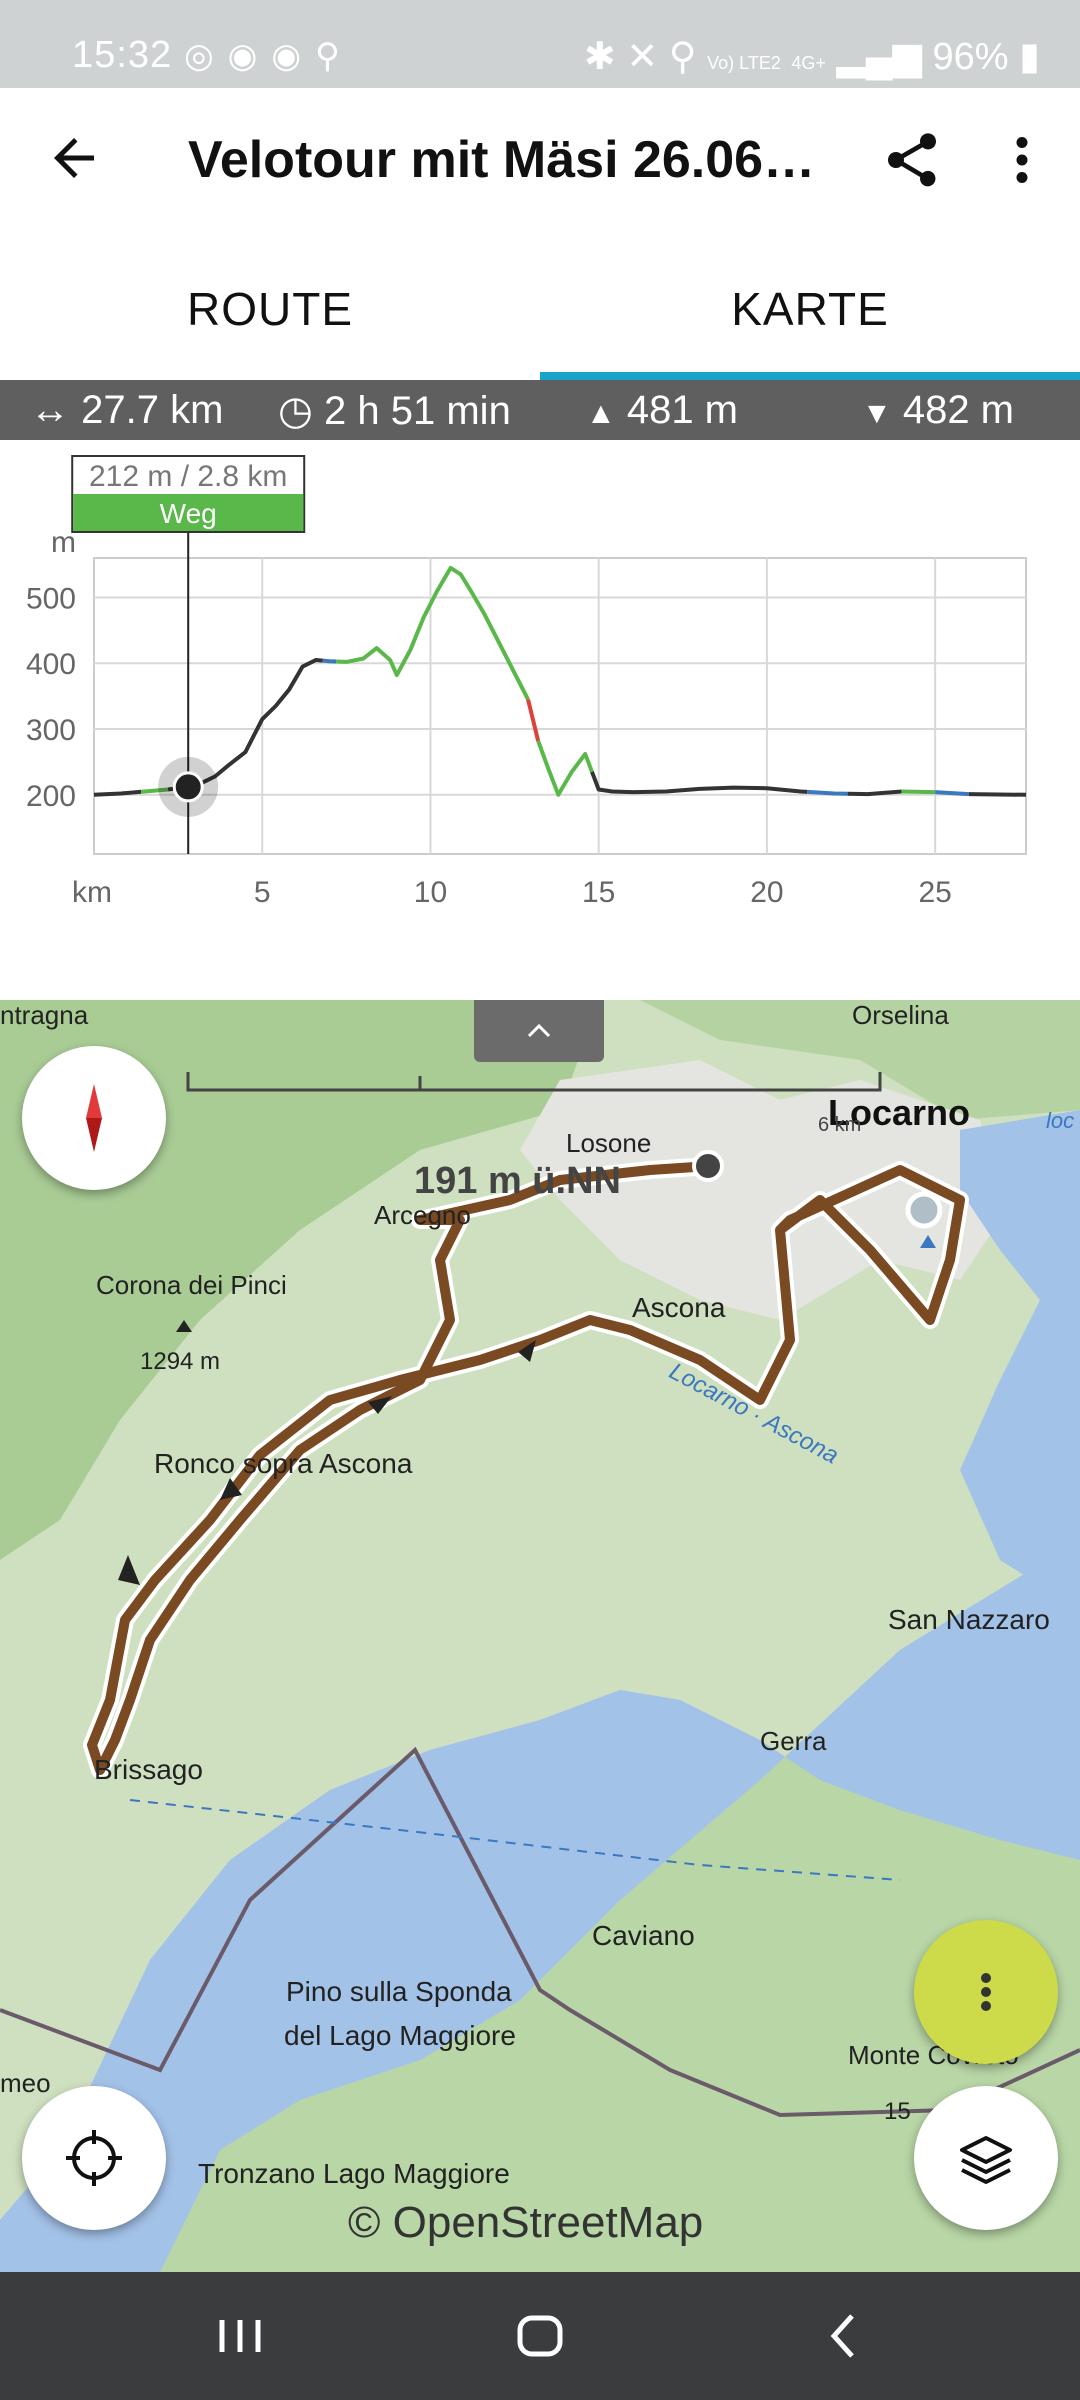 This screenshot has height=2400, width=1080. What do you see at coordinates (708, 1166) in the screenshot?
I see `route-cursor-marker` at bounding box center [708, 1166].